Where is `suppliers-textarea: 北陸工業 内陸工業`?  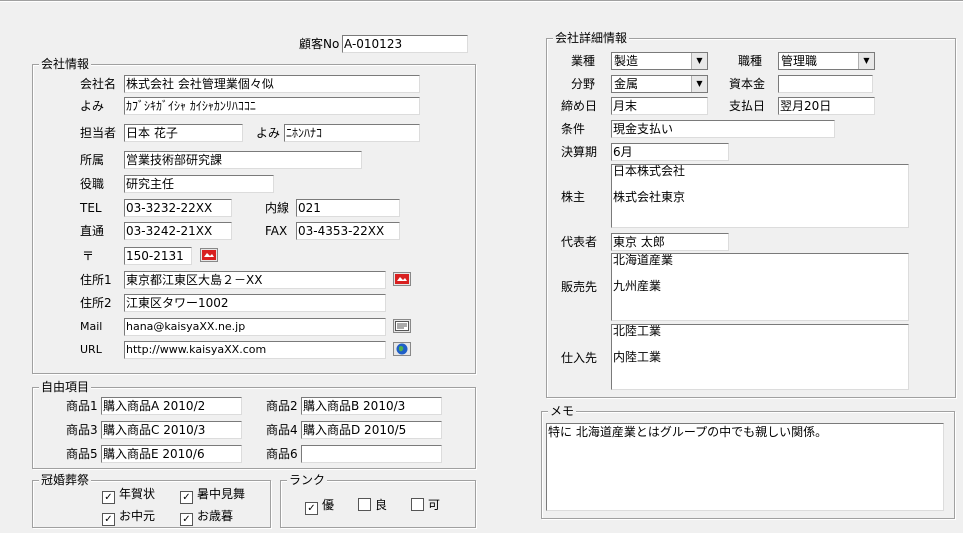 suppliers-textarea: 北陸工業 内陸工業 is located at coordinates (760, 357).